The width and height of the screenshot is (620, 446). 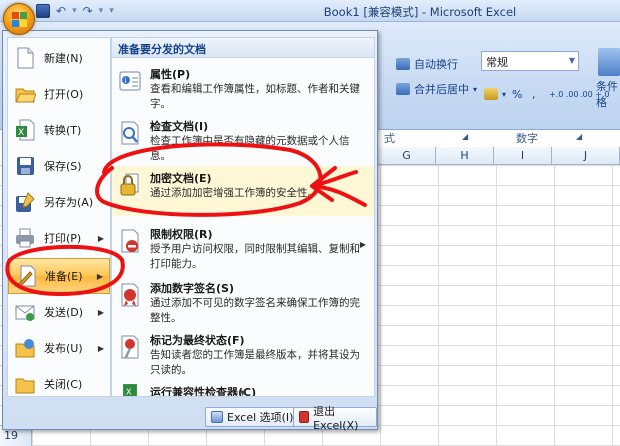 I want to click on submenu-item-encrypt: 加密文档(E) 通过添加加密增强工作簿的安全性。, so click(x=243, y=191).